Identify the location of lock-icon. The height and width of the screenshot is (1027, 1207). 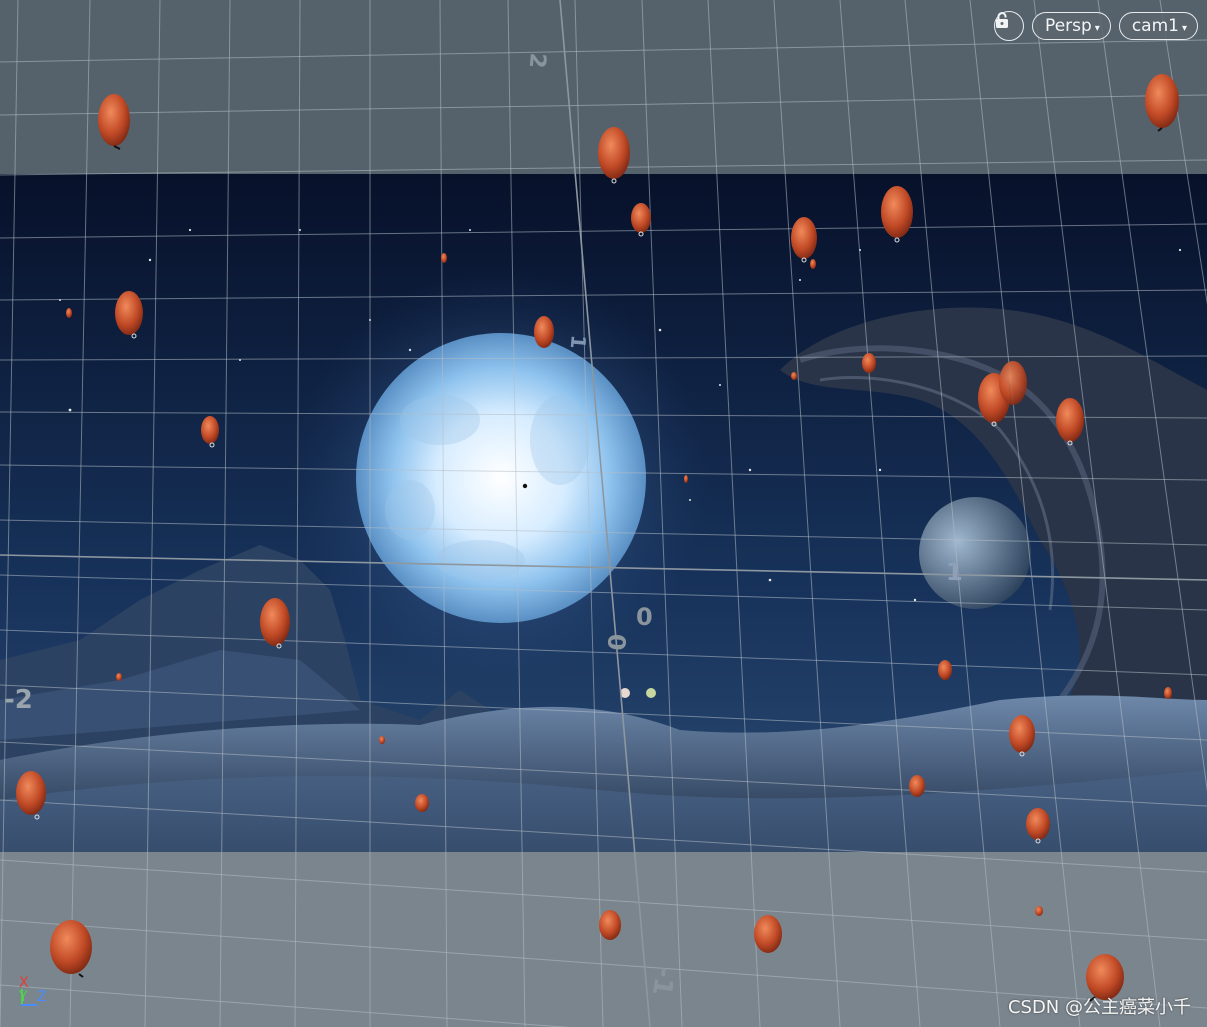
(1002, 20).